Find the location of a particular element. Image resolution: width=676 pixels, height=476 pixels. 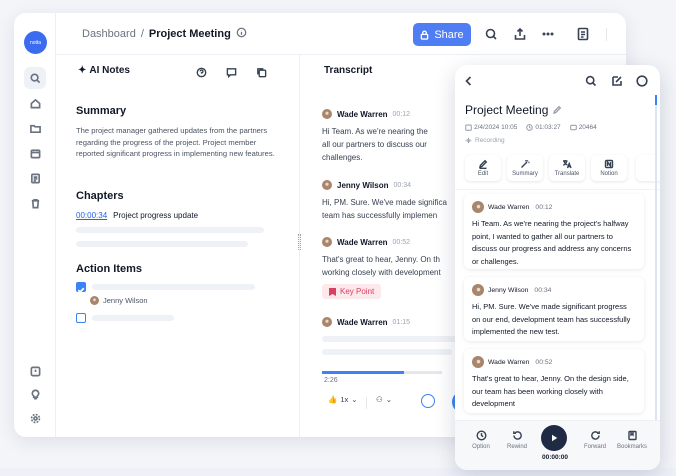

speaker-time: 00:34 is located at coordinates (403, 185).